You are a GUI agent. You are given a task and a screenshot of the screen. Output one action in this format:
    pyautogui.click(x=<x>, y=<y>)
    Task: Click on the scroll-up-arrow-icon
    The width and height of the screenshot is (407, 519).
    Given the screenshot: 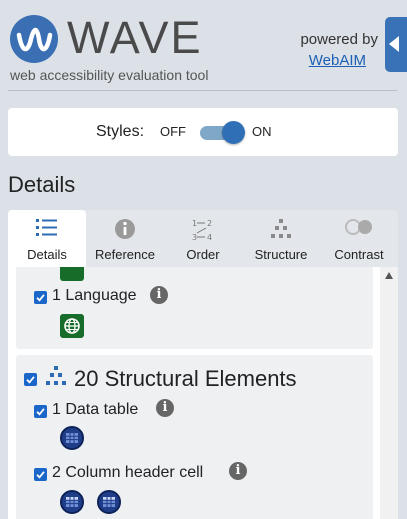 What is the action you would take?
    pyautogui.click(x=389, y=275)
    